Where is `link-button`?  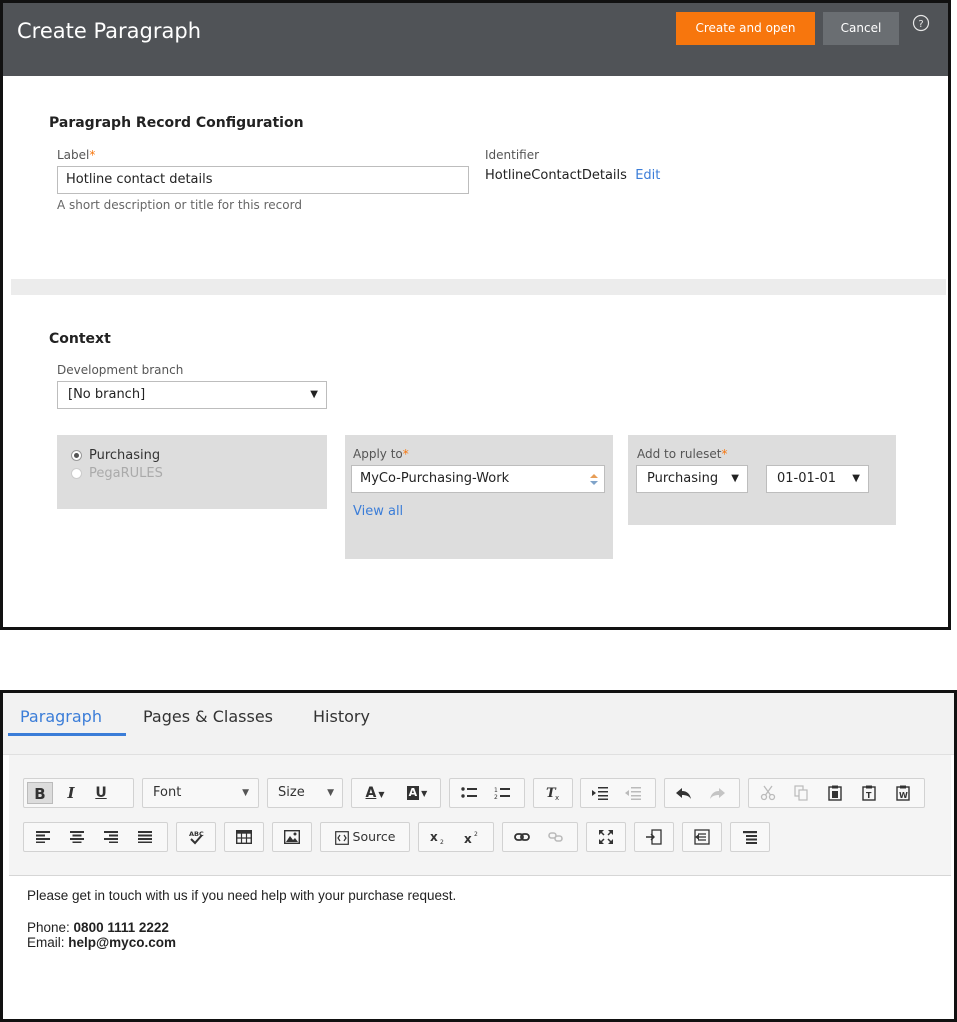
link-button is located at coordinates (522, 837).